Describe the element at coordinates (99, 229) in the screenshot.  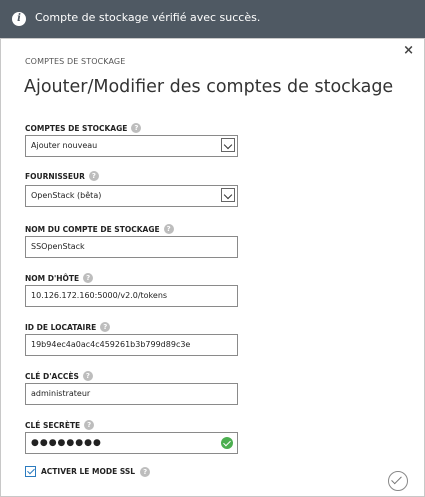
I see `account-name-label: NOM DU COMPTE DE STOCKAGE ?` at that location.